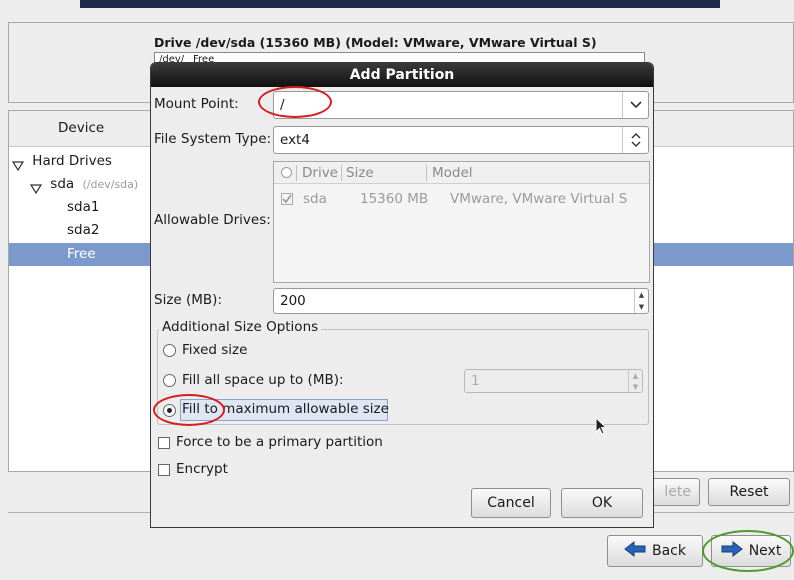 This screenshot has width=794, height=580. I want to click on tree-item-free: Free, so click(81, 254).